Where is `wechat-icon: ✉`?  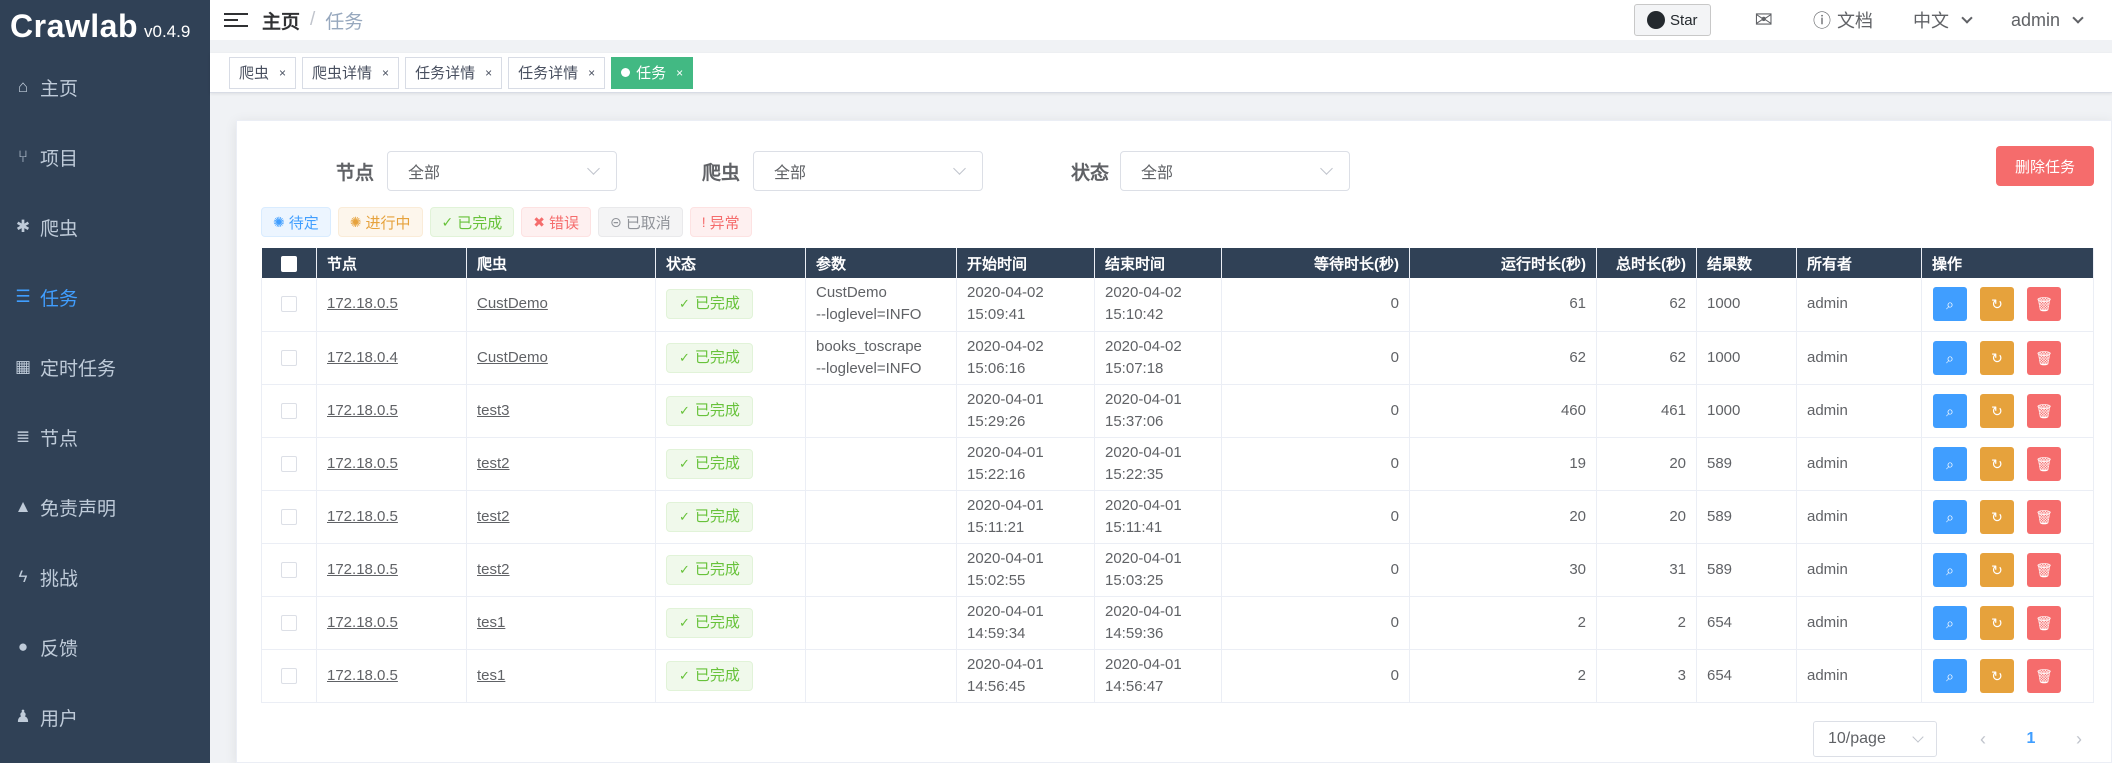 wechat-icon: ✉ is located at coordinates (1764, 20).